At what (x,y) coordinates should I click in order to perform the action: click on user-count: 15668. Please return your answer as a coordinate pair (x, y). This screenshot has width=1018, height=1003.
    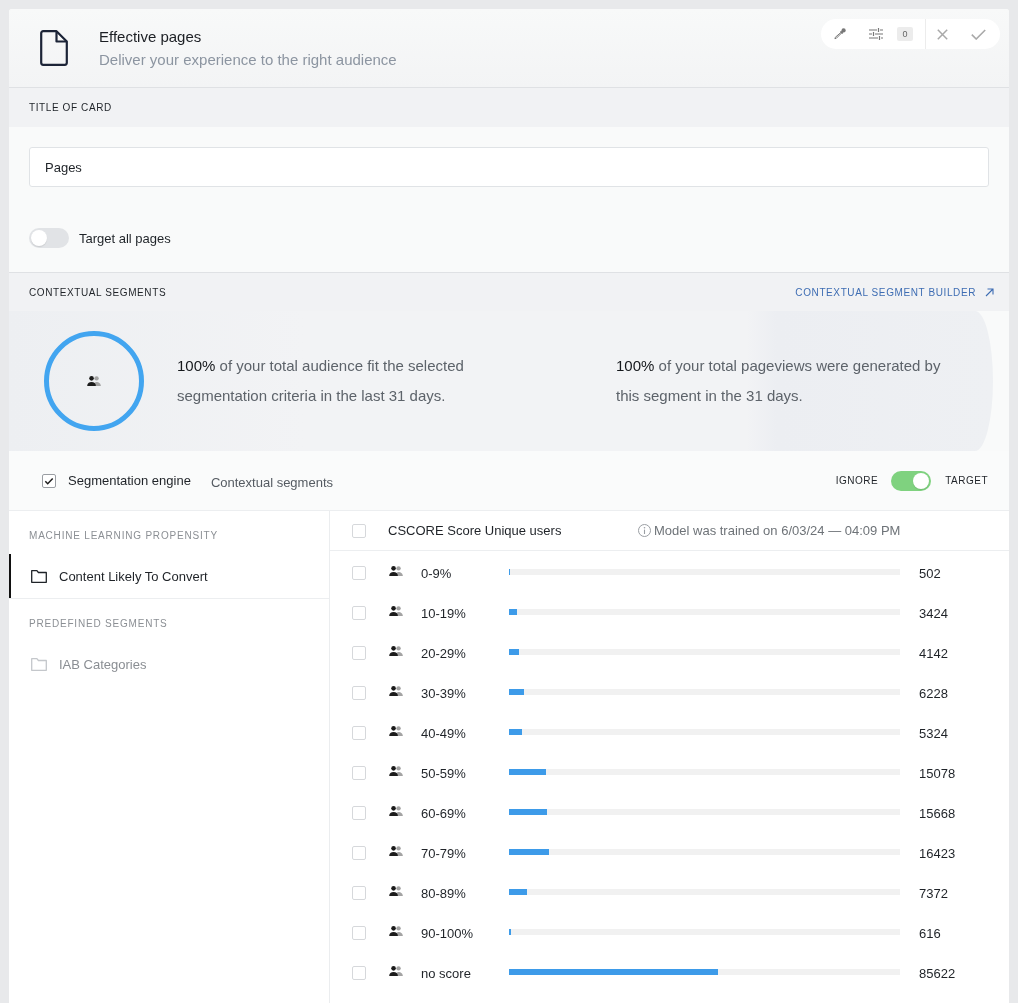
    Looking at the image, I should click on (937, 813).